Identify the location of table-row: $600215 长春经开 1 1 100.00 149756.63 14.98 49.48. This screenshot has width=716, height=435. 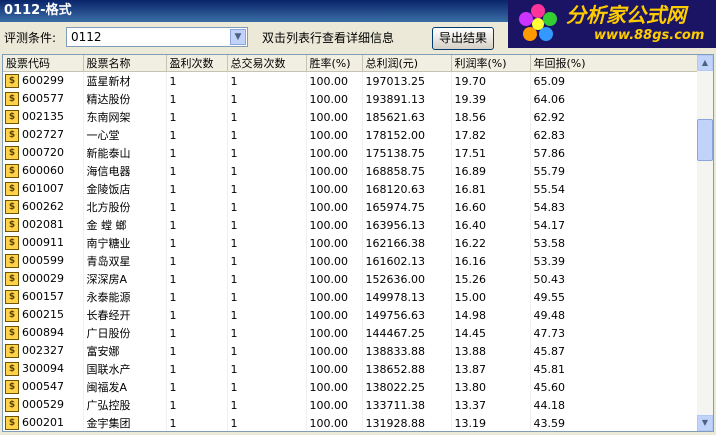
(351, 315).